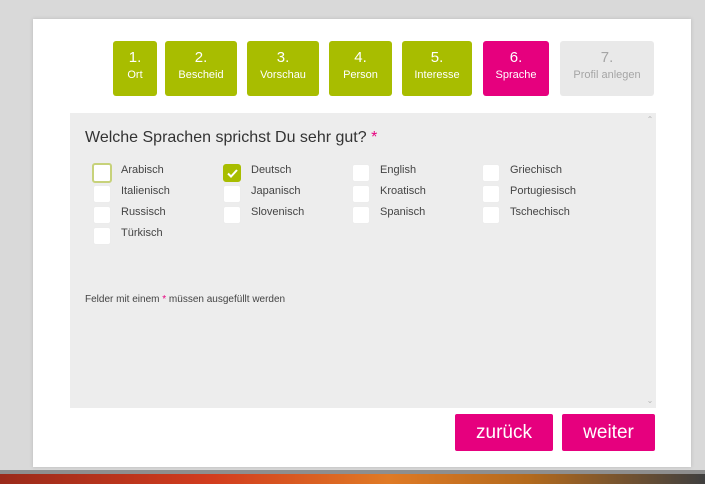  I want to click on option-label: English, so click(398, 170).